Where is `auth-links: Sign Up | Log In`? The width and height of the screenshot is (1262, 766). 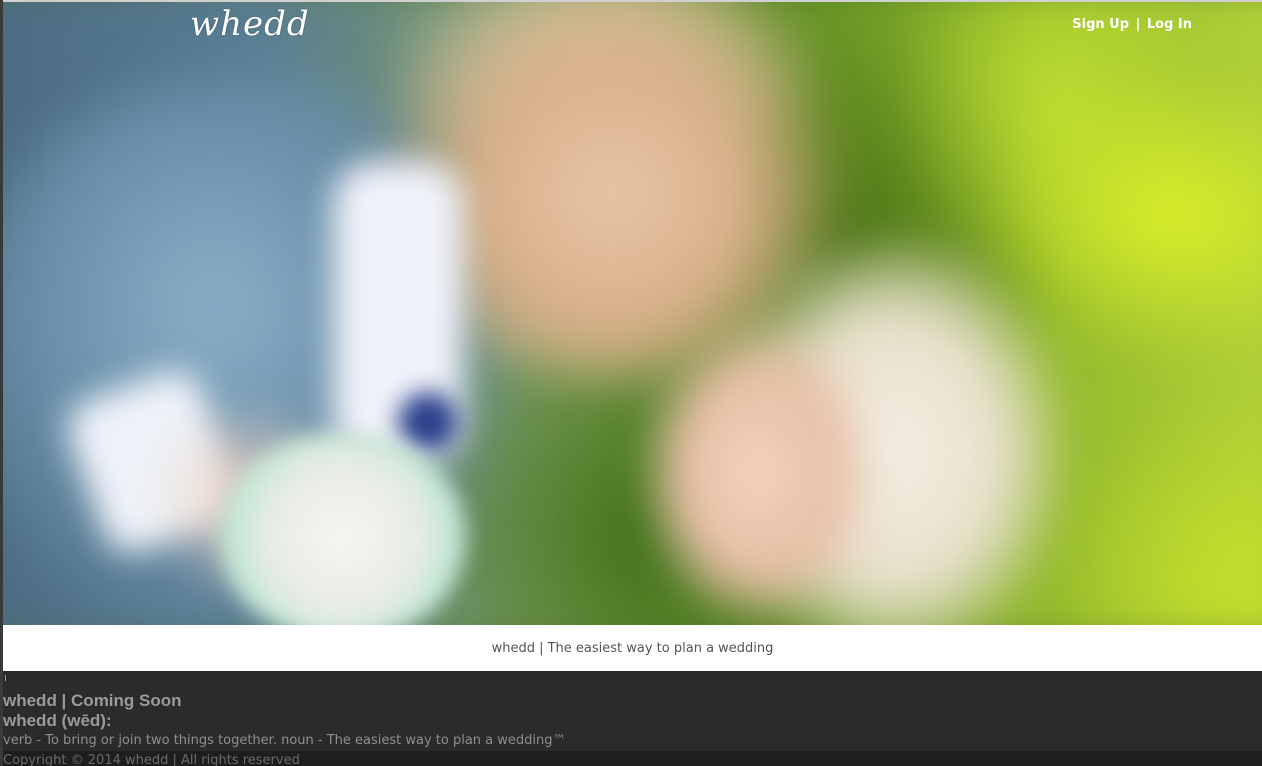 auth-links: Sign Up | Log In is located at coordinates (1132, 25).